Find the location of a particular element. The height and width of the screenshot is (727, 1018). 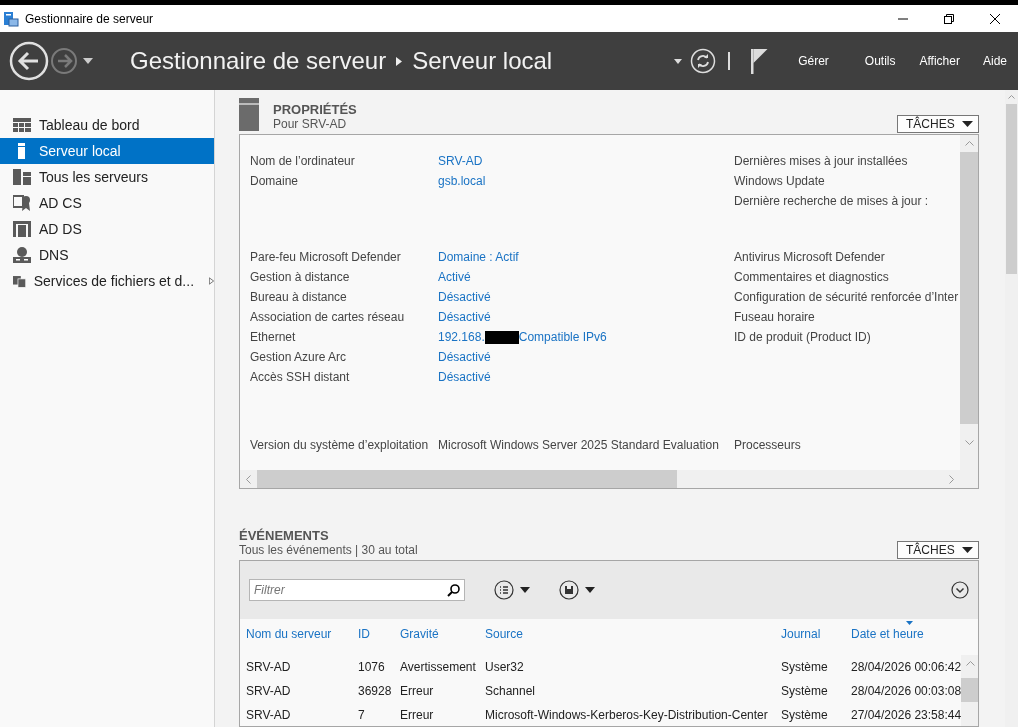

property-label: Bureau à distance is located at coordinates (299, 297).